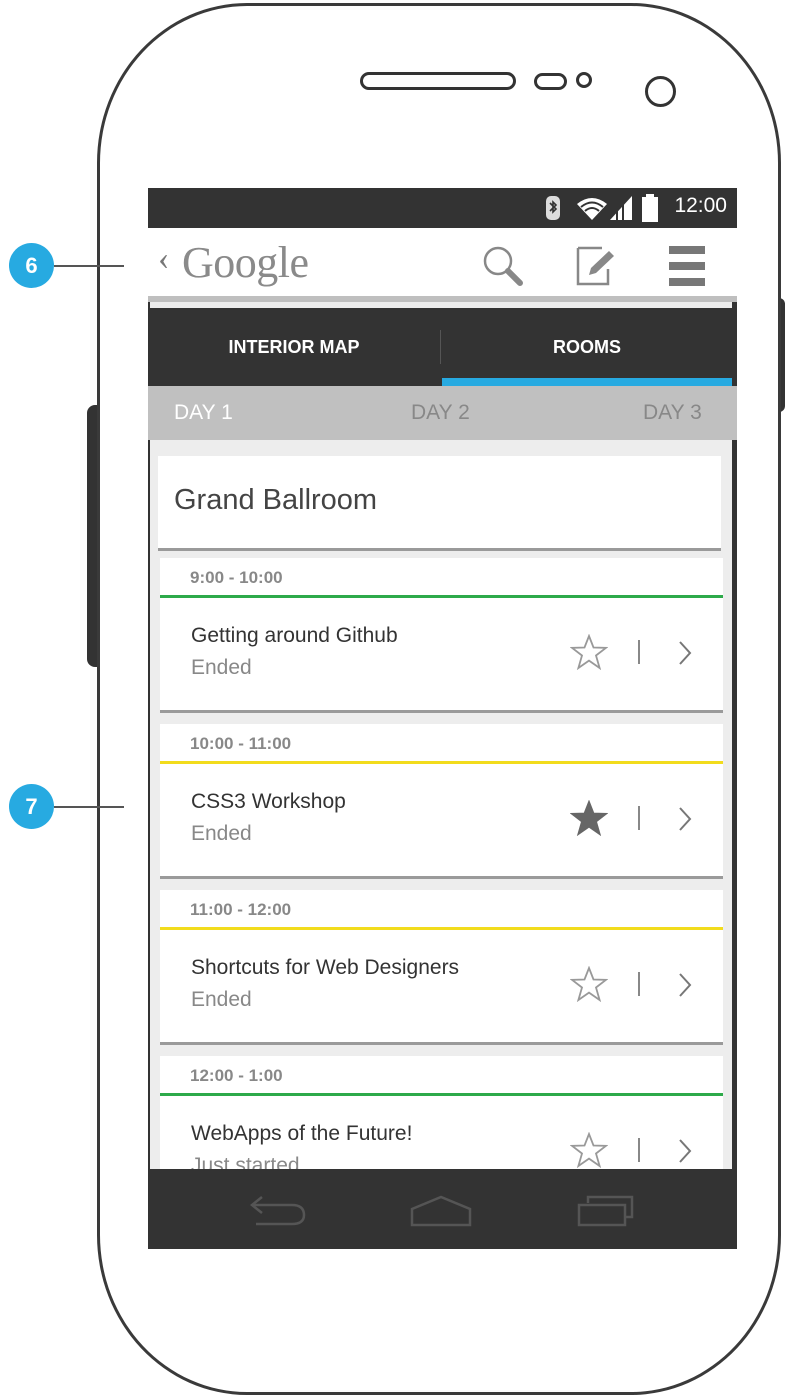 This screenshot has height=1398, width=785. Describe the element at coordinates (294, 347) in the screenshot. I see `tab-interior-map: INTERIOR MAP` at that location.